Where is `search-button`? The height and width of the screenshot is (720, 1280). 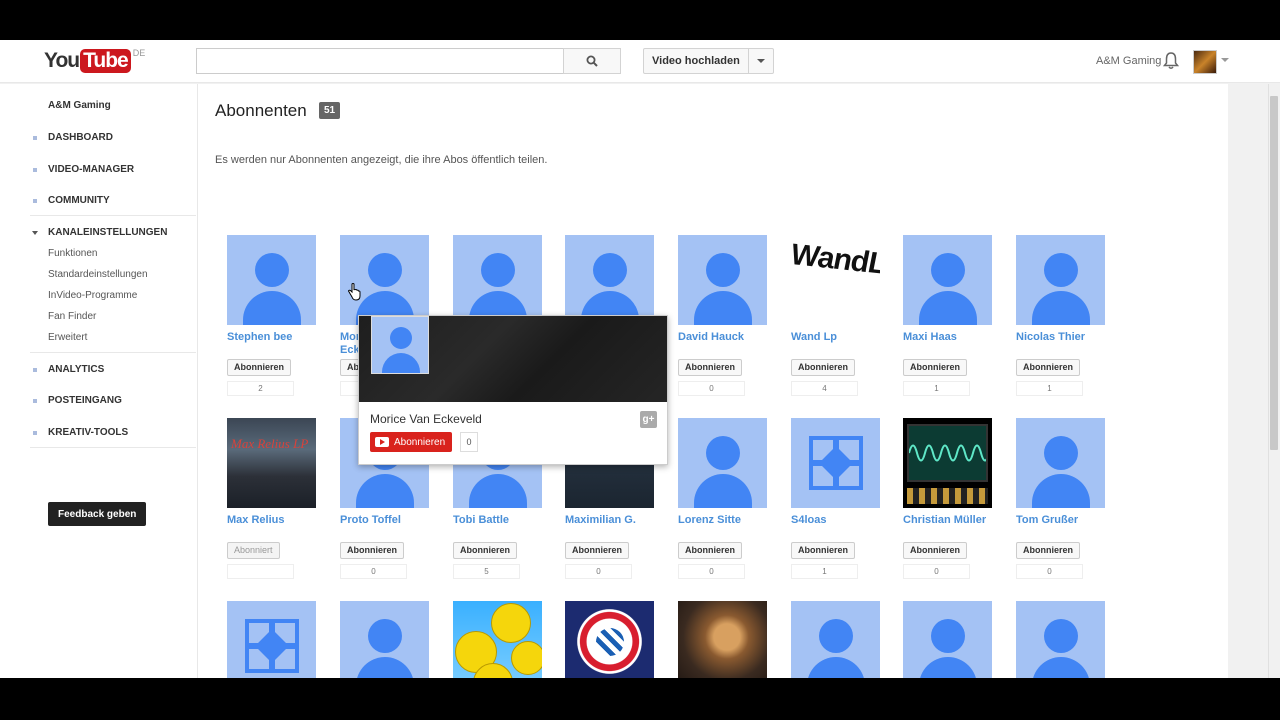 search-button is located at coordinates (592, 61).